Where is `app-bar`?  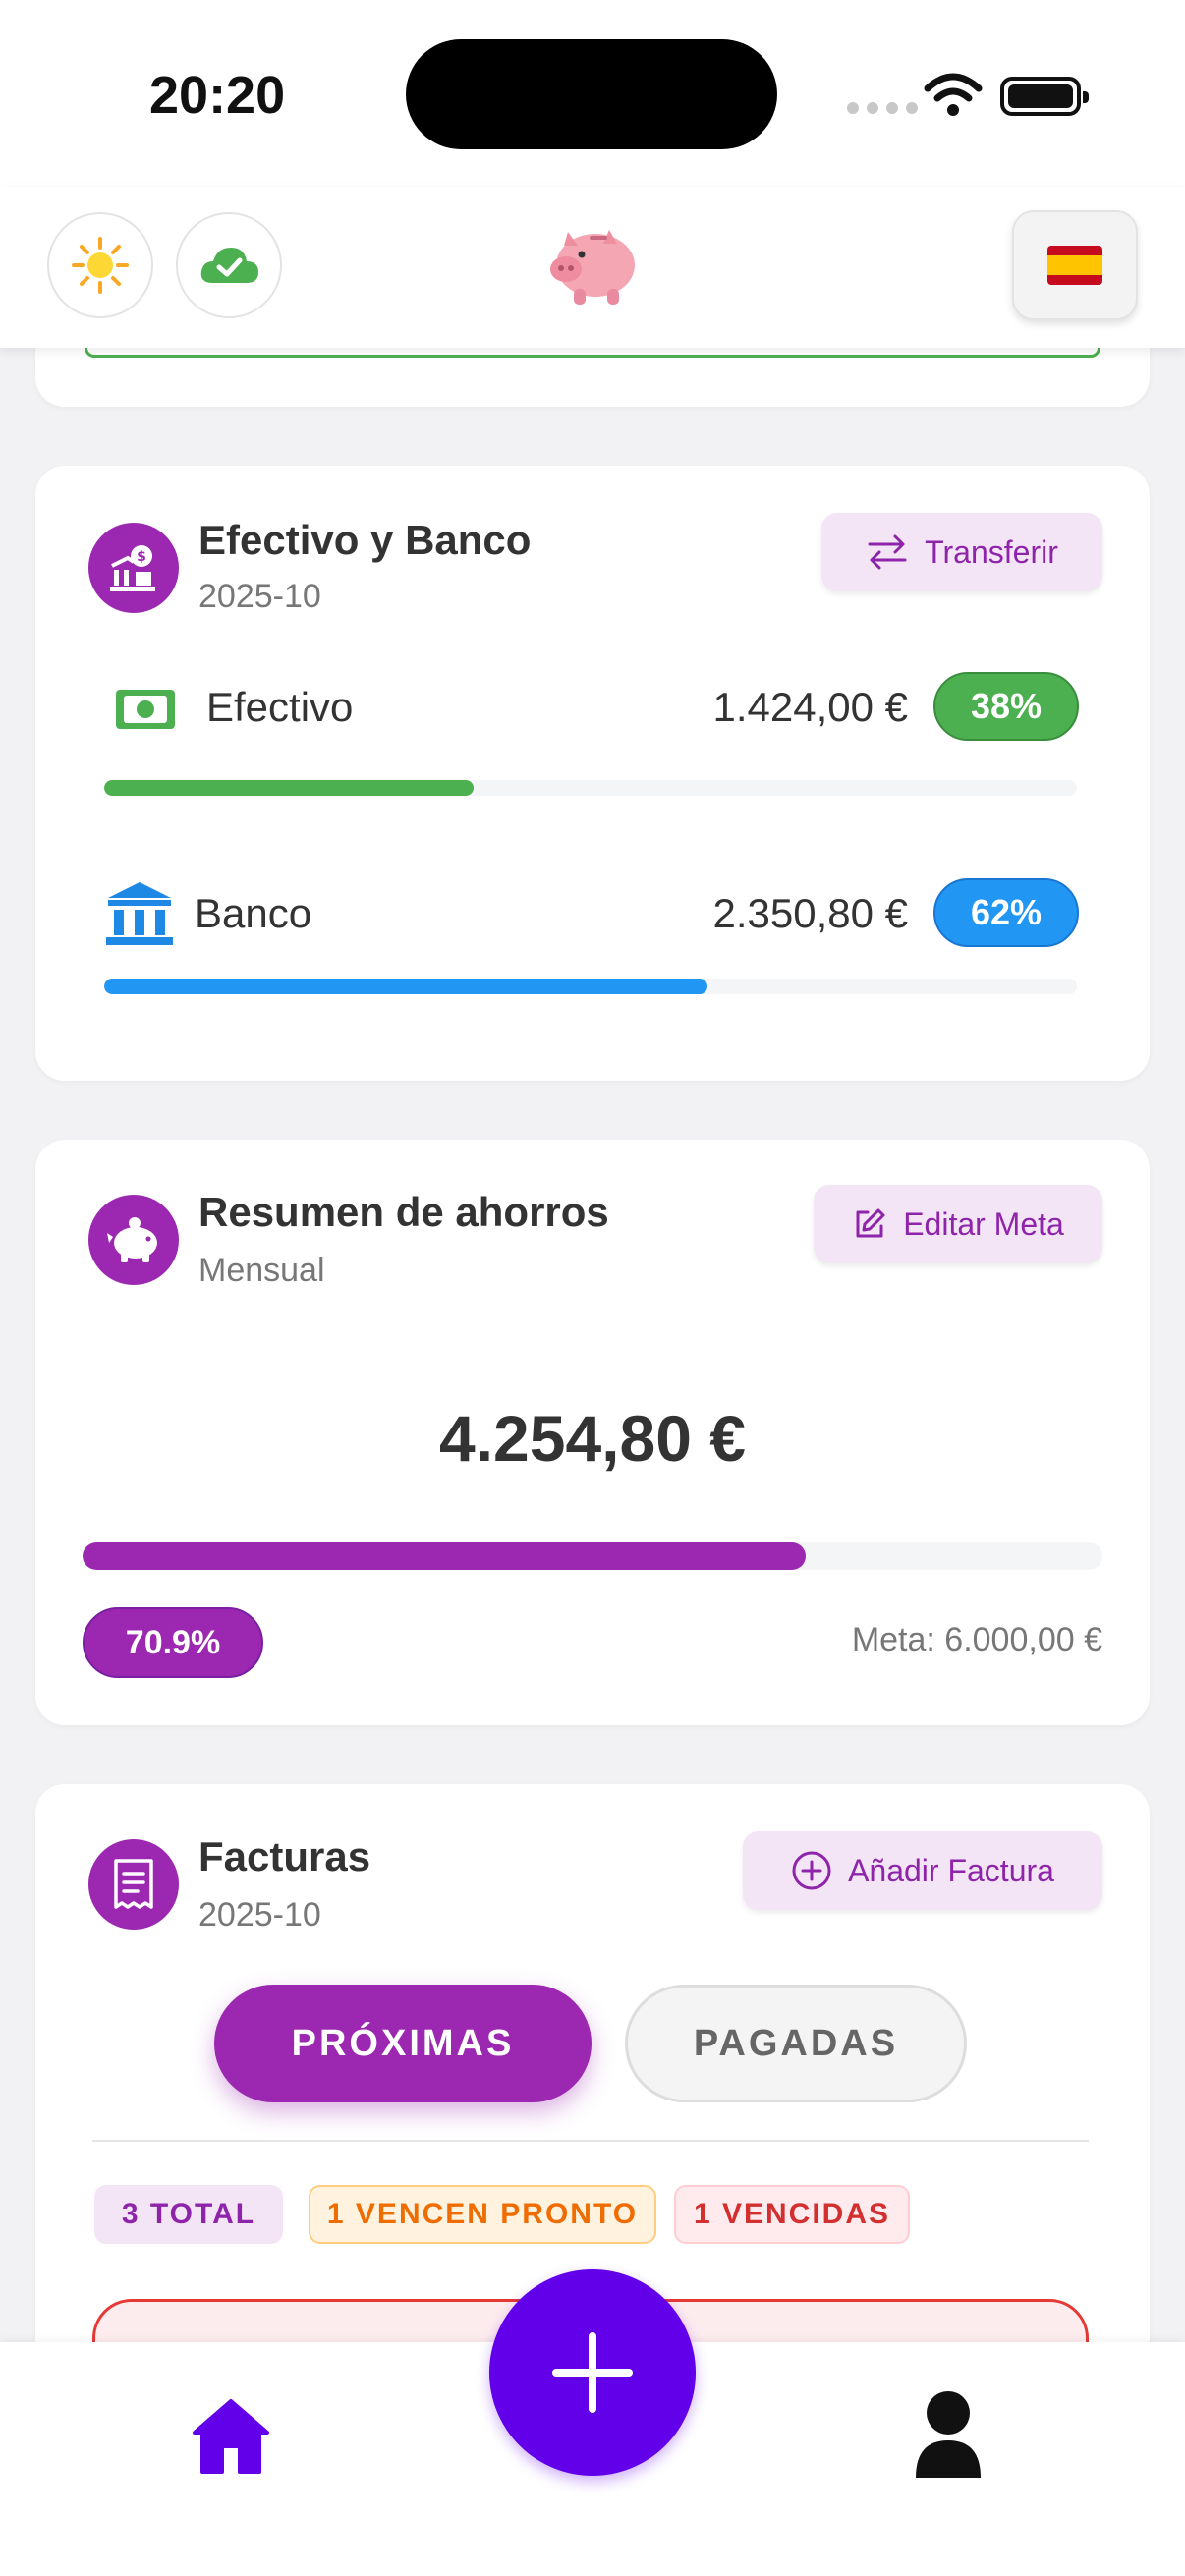 app-bar is located at coordinates (592, 267).